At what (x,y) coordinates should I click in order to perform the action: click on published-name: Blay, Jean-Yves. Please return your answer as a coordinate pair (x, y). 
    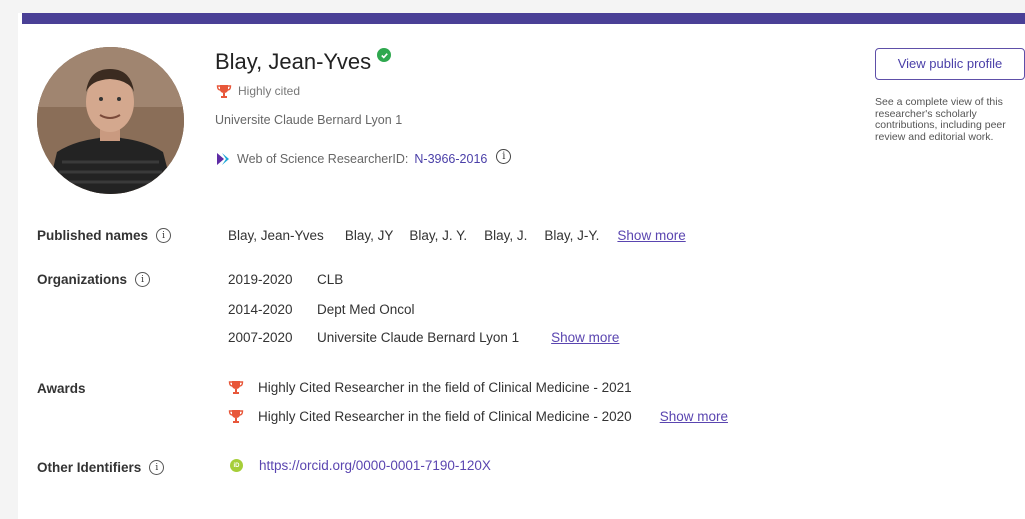
    Looking at the image, I should click on (276, 235).